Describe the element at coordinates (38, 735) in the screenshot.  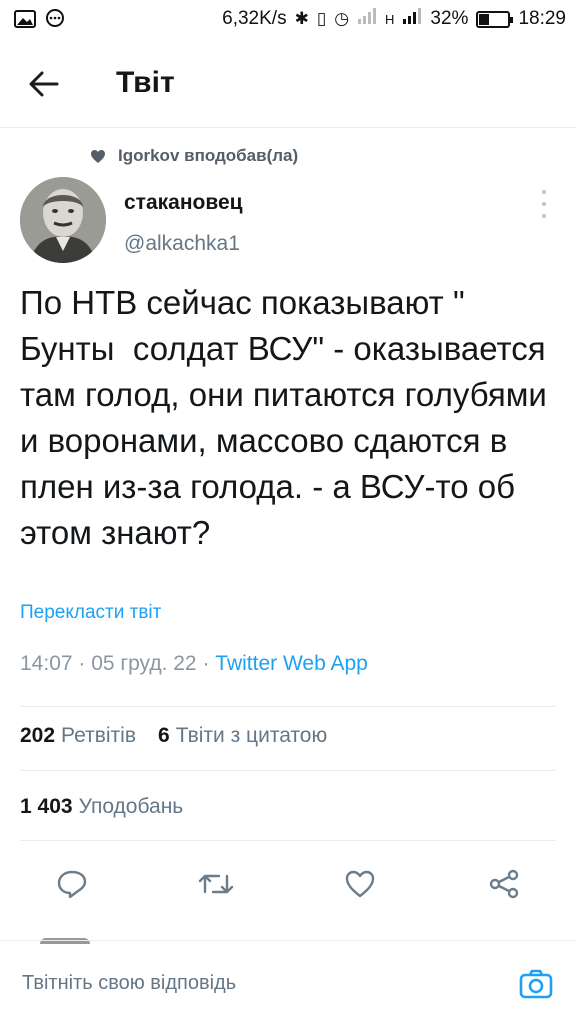
I see `retweets-count: 202` at that location.